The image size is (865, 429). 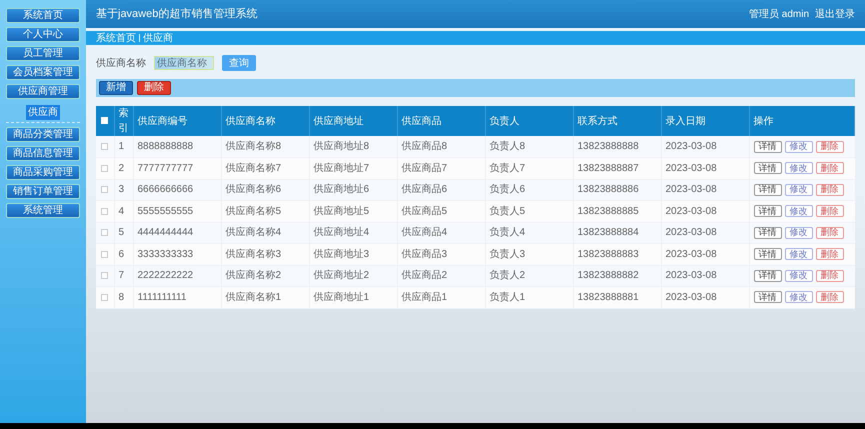 What do you see at coordinates (422, 121) in the screenshot?
I see `column-header: 供应商品` at bounding box center [422, 121].